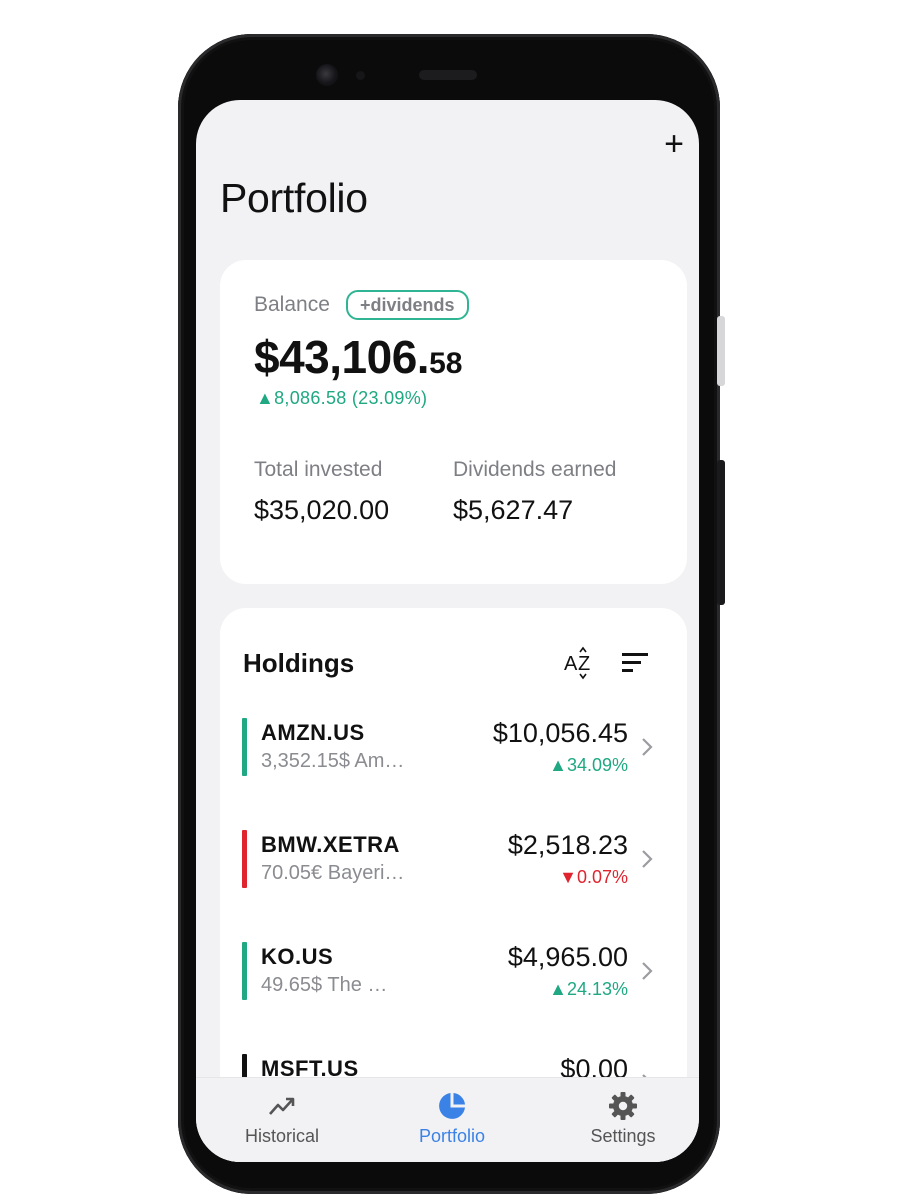 Image resolution: width=900 pixels, height=1200 pixels. What do you see at coordinates (513, 510) in the screenshot?
I see `dividends-earned-value: $5,627.47` at bounding box center [513, 510].